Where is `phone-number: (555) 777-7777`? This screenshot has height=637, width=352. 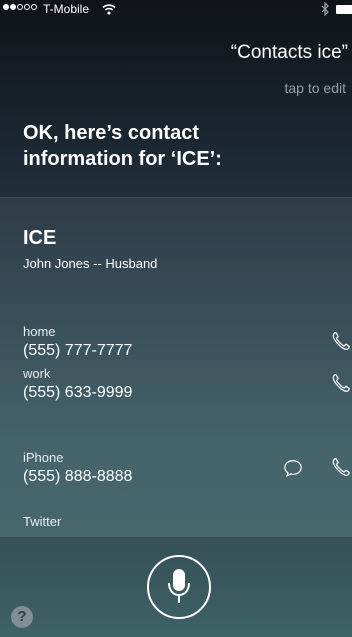
phone-number: (555) 777-7777 is located at coordinates (77, 351).